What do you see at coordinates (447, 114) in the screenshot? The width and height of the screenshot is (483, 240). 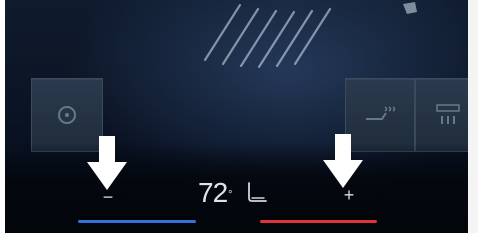 I see `rear-defrost-icon` at bounding box center [447, 114].